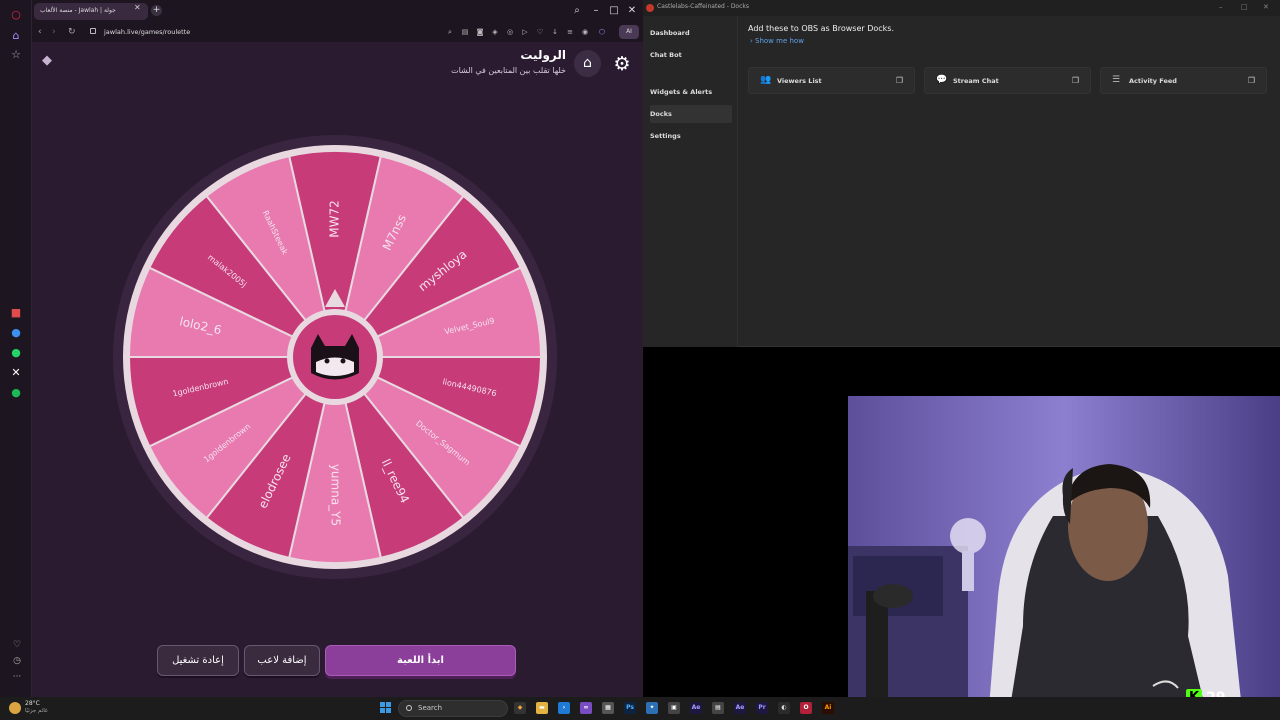 Image resolution: width=1280 pixels, height=720 pixels. What do you see at coordinates (386, 708) in the screenshot?
I see `windows-start-icon` at bounding box center [386, 708].